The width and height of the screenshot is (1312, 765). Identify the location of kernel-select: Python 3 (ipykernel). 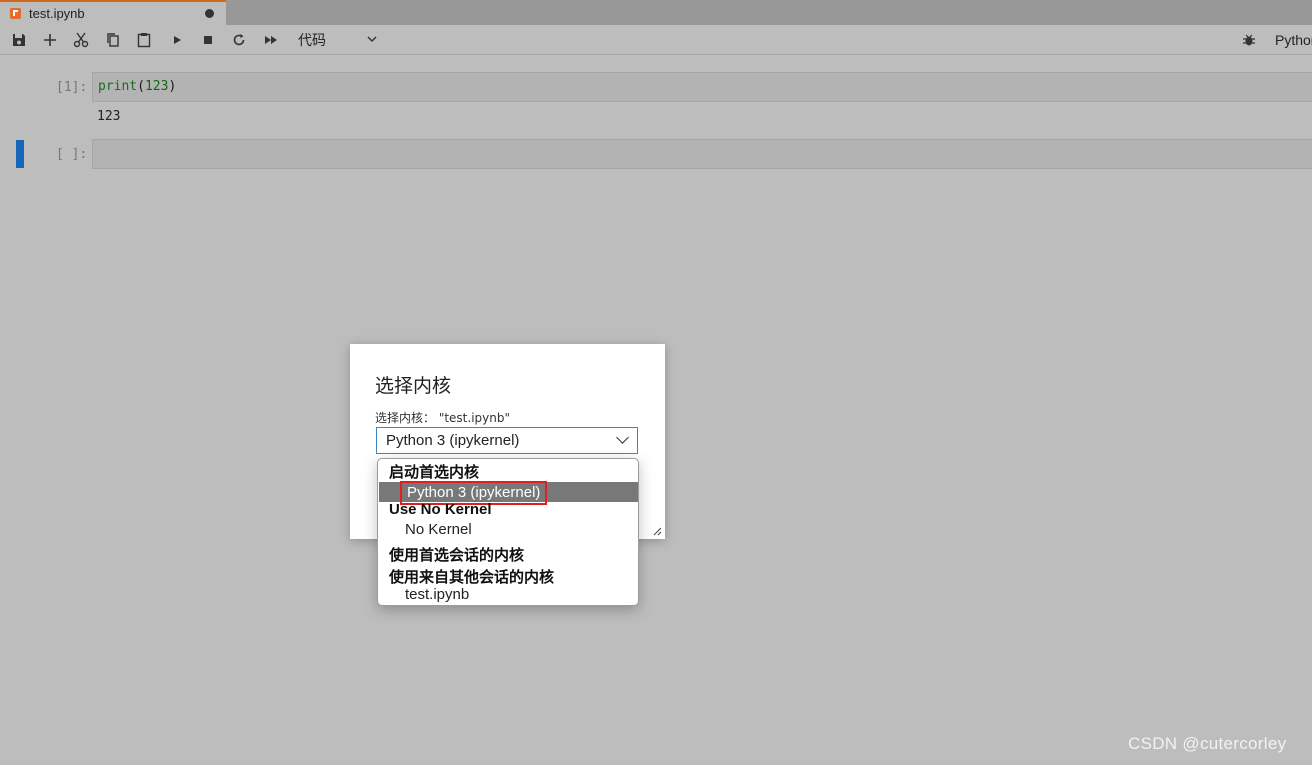
(507, 440).